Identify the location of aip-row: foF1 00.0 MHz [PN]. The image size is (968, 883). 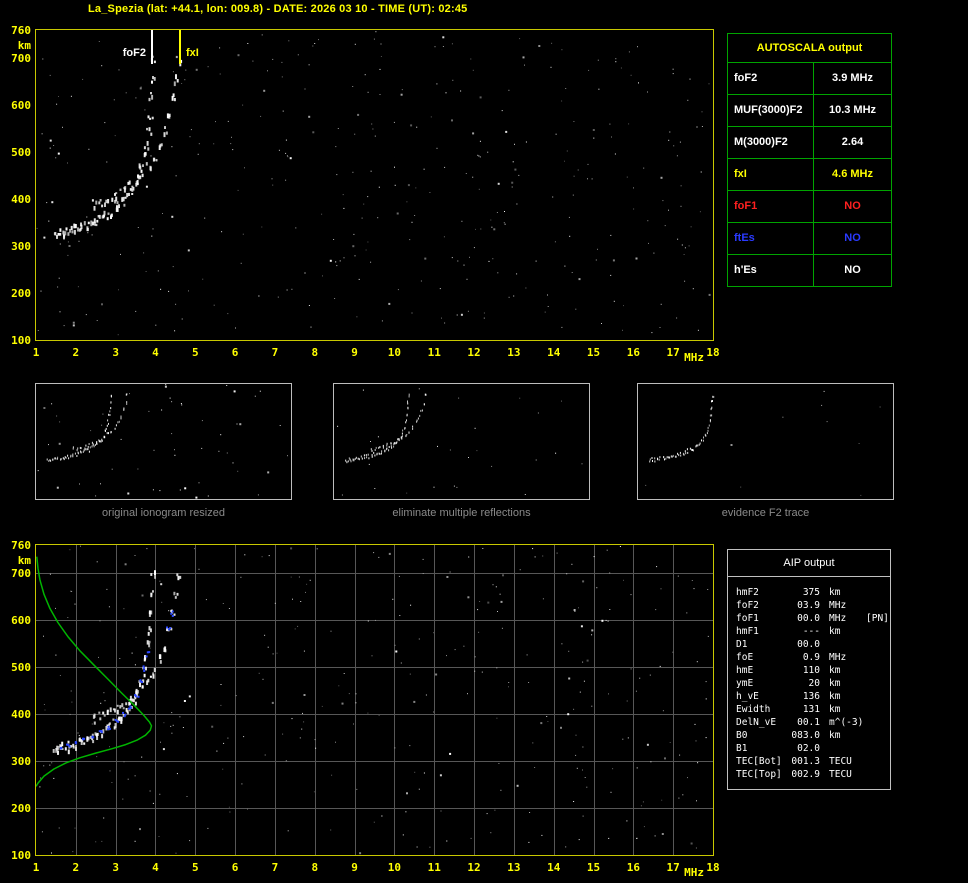
(809, 618).